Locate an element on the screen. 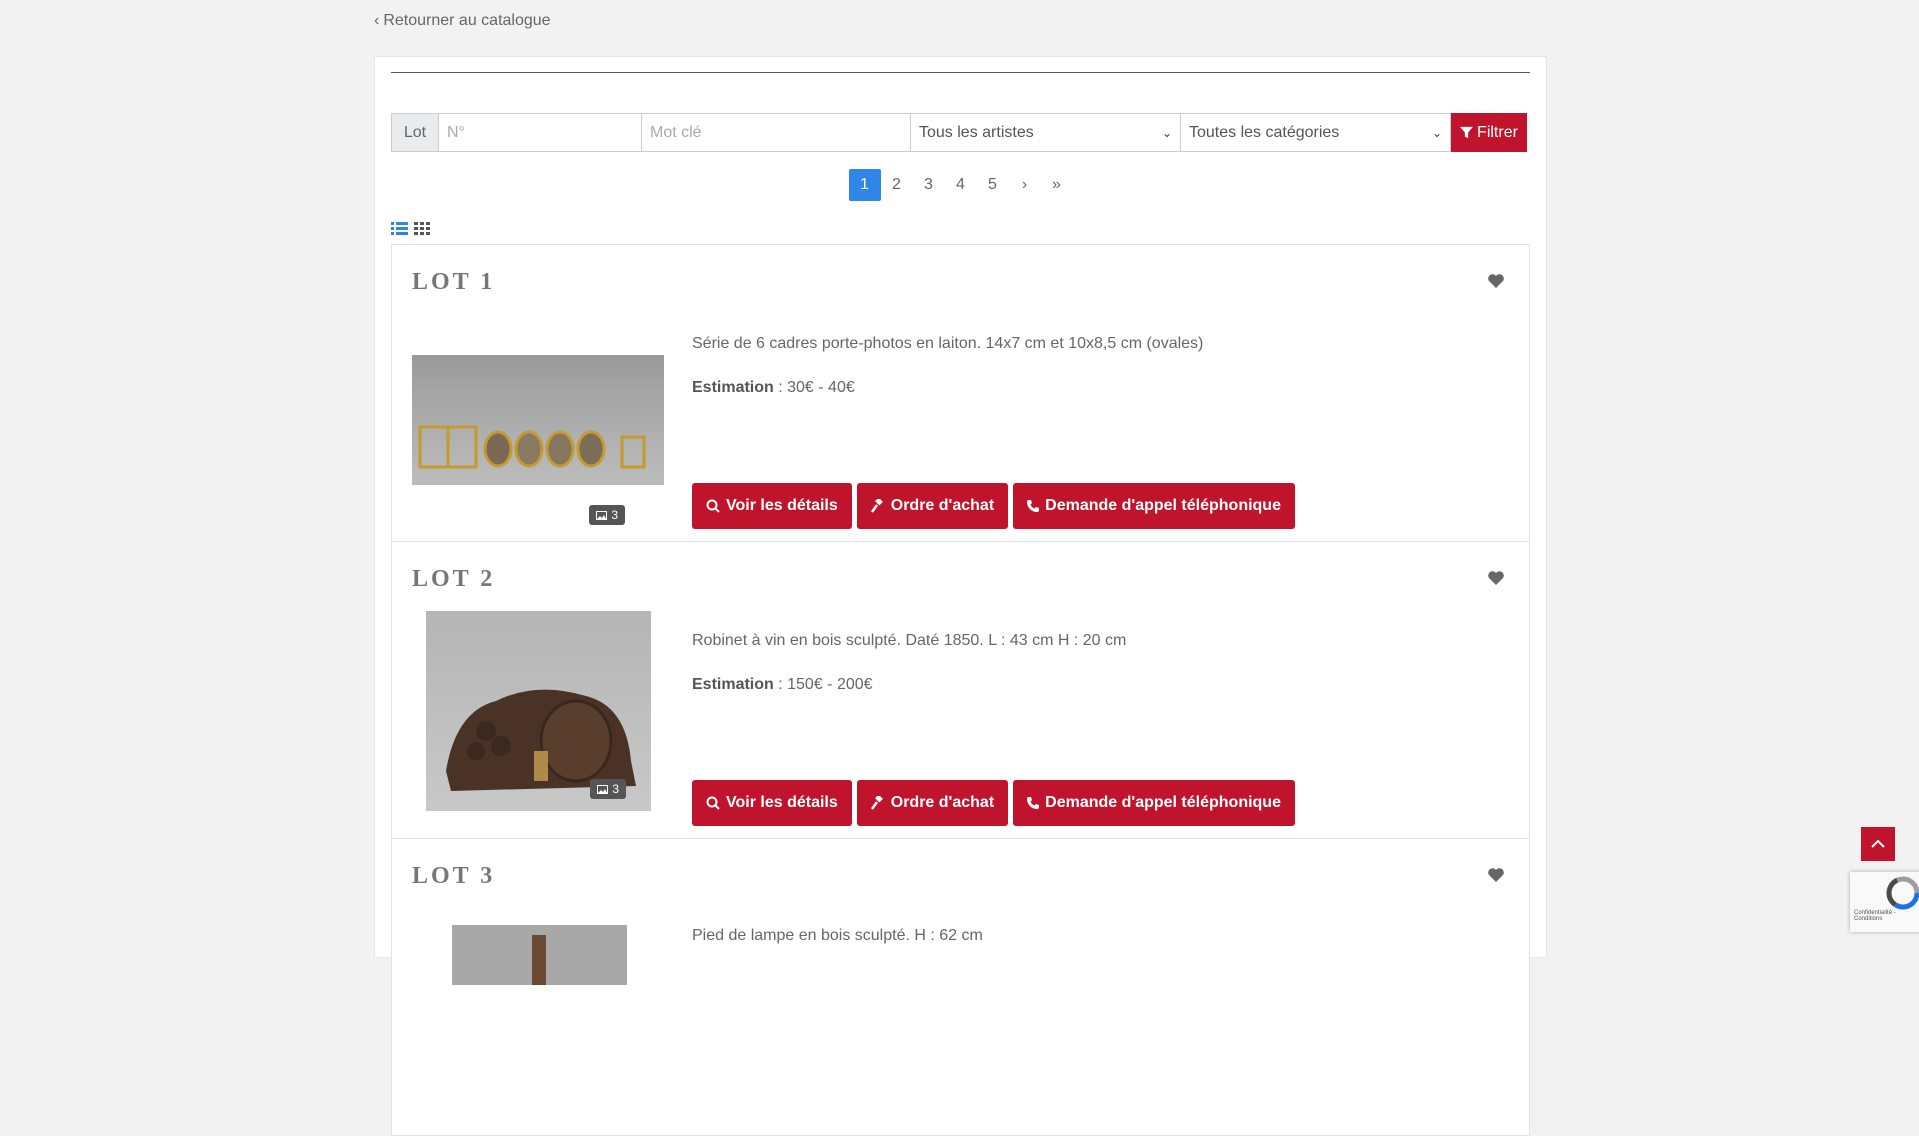 The width and height of the screenshot is (1919, 1136). grid-view-icon is located at coordinates (422, 228).